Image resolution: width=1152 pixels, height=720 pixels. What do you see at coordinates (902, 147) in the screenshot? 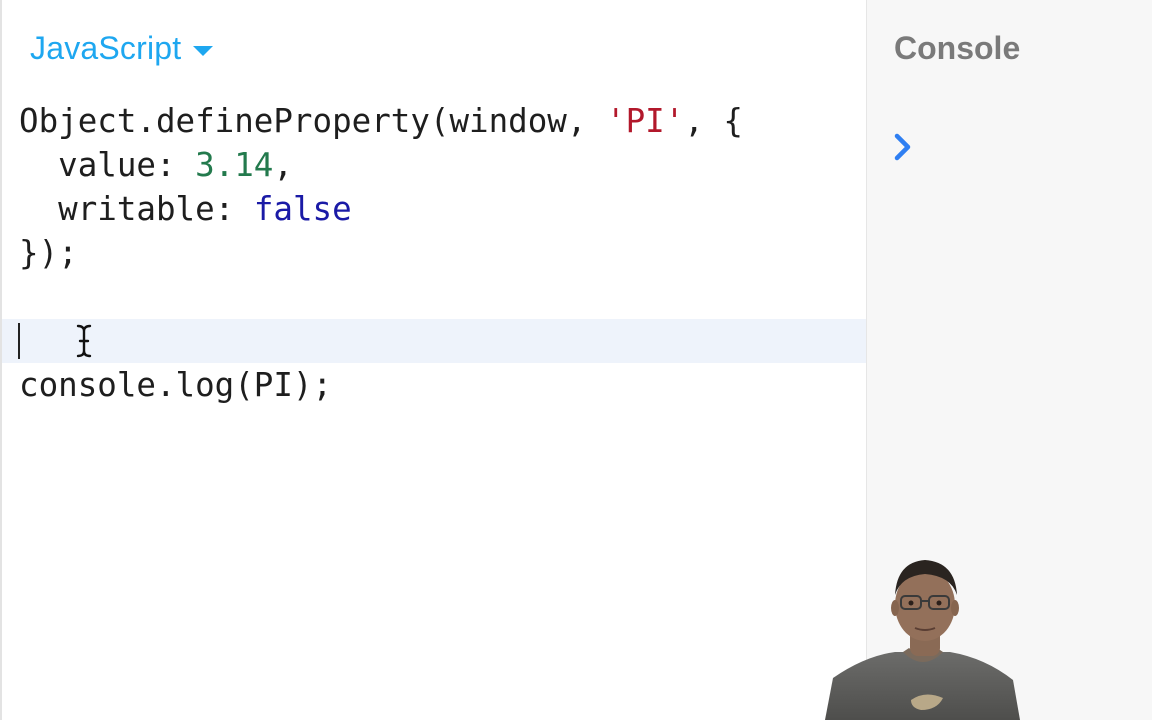
I see `chevron-right-icon` at bounding box center [902, 147].